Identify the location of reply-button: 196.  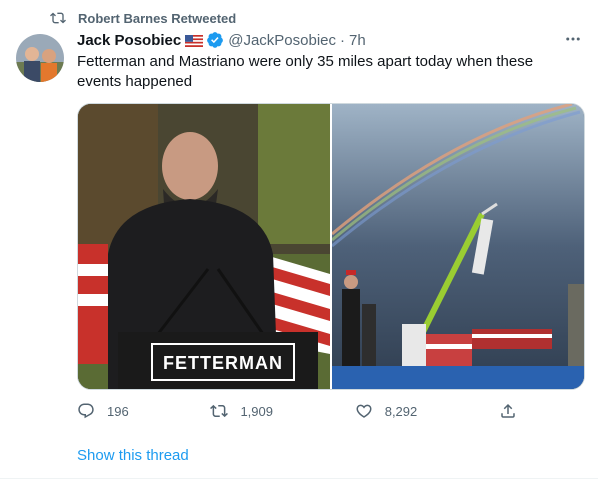
(103, 411).